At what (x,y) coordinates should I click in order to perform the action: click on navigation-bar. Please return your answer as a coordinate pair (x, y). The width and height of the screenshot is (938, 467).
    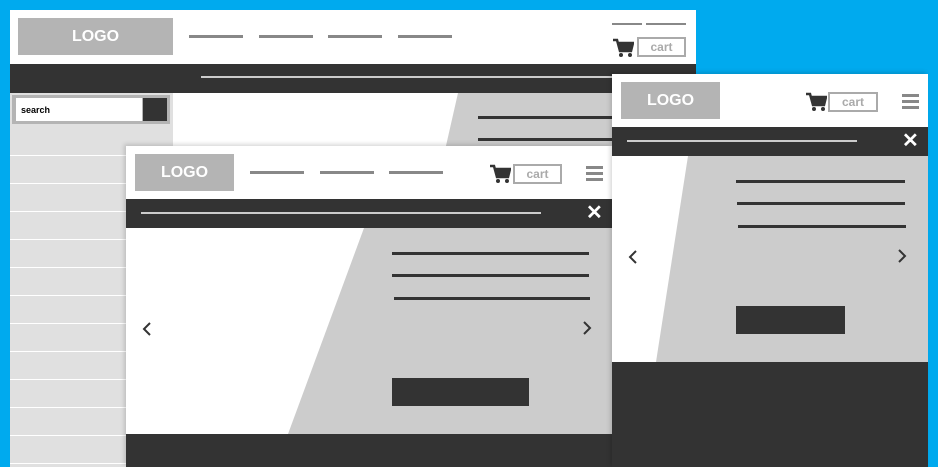
    Looking at the image, I should click on (353, 78).